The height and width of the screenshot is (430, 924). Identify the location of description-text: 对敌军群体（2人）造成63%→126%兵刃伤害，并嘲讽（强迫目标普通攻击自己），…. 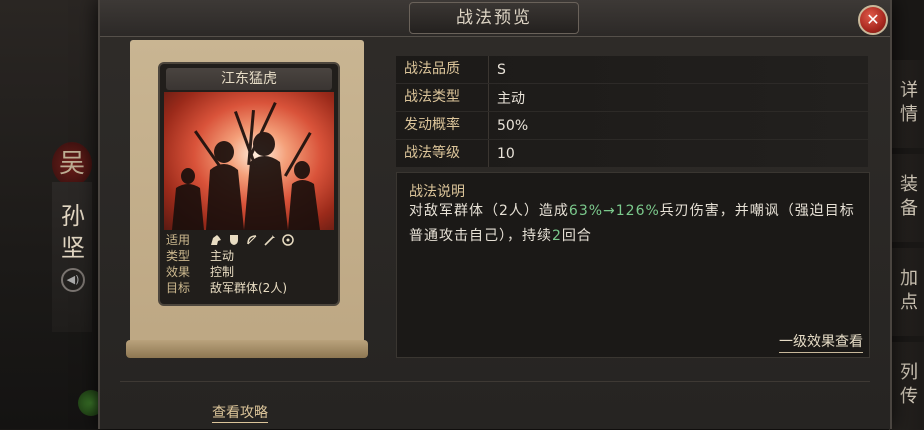
(635, 224).